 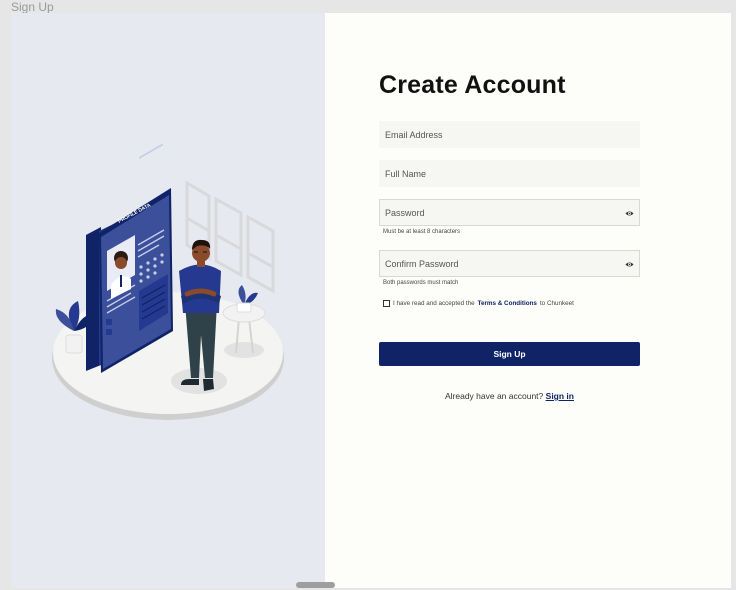 What do you see at coordinates (556, 303) in the screenshot?
I see `terms-suffix: to Chunkeet` at bounding box center [556, 303].